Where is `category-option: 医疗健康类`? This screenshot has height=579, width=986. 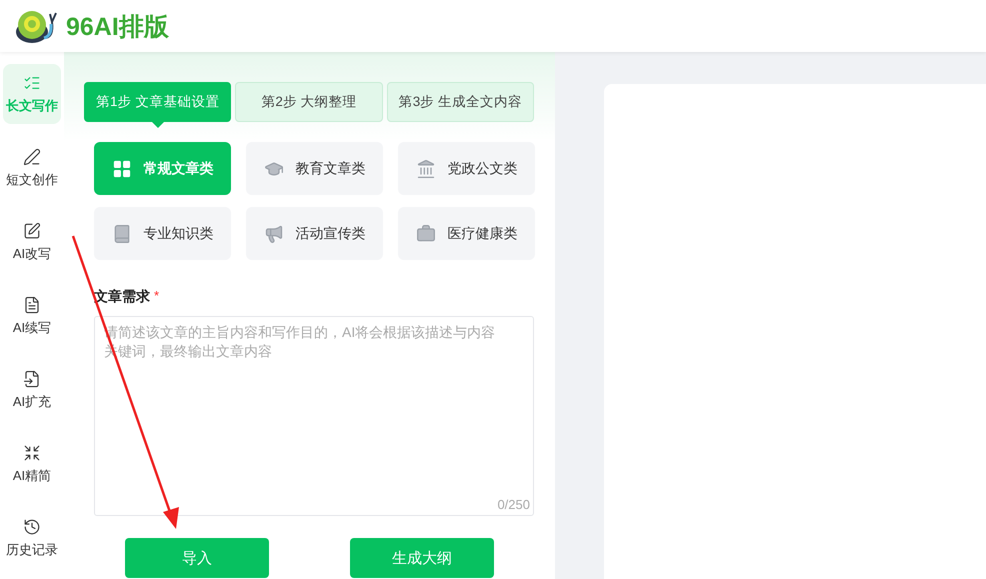
category-option: 医疗健康类 is located at coordinates (466, 233).